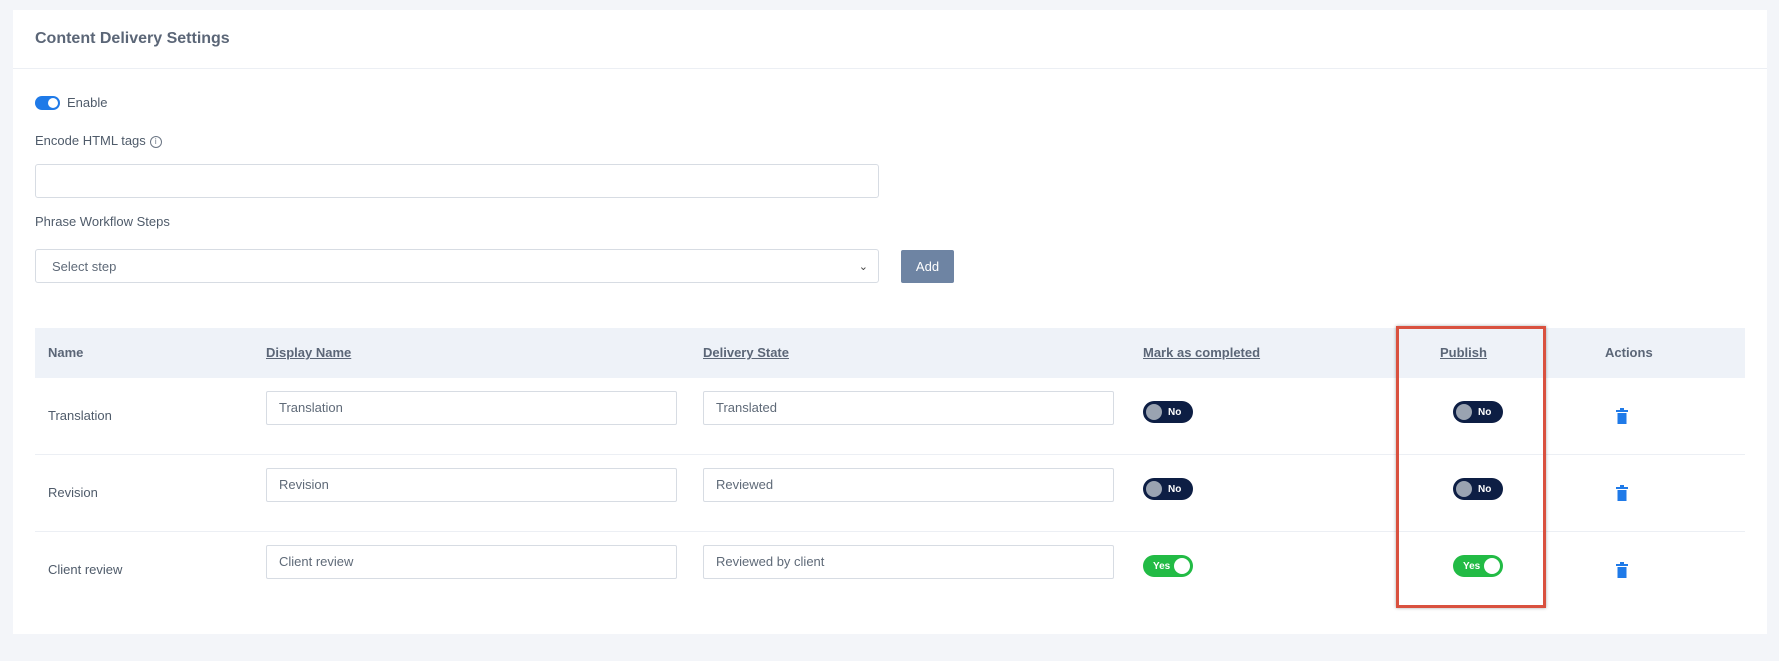  Describe the element at coordinates (84, 266) in the screenshot. I see `select-placeholder: Select step` at that location.